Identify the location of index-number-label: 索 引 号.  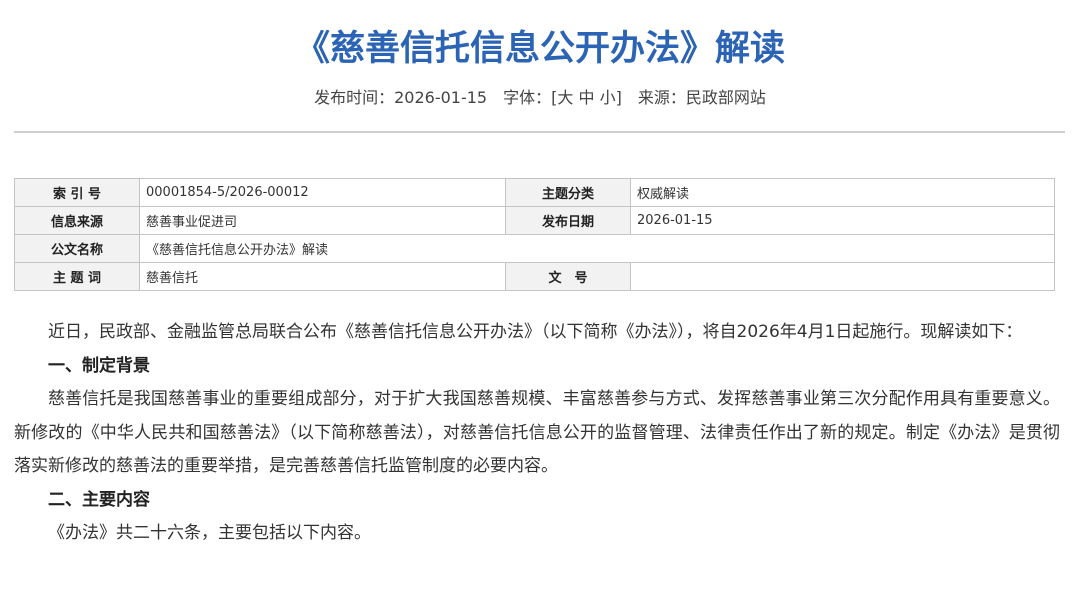
(77, 192).